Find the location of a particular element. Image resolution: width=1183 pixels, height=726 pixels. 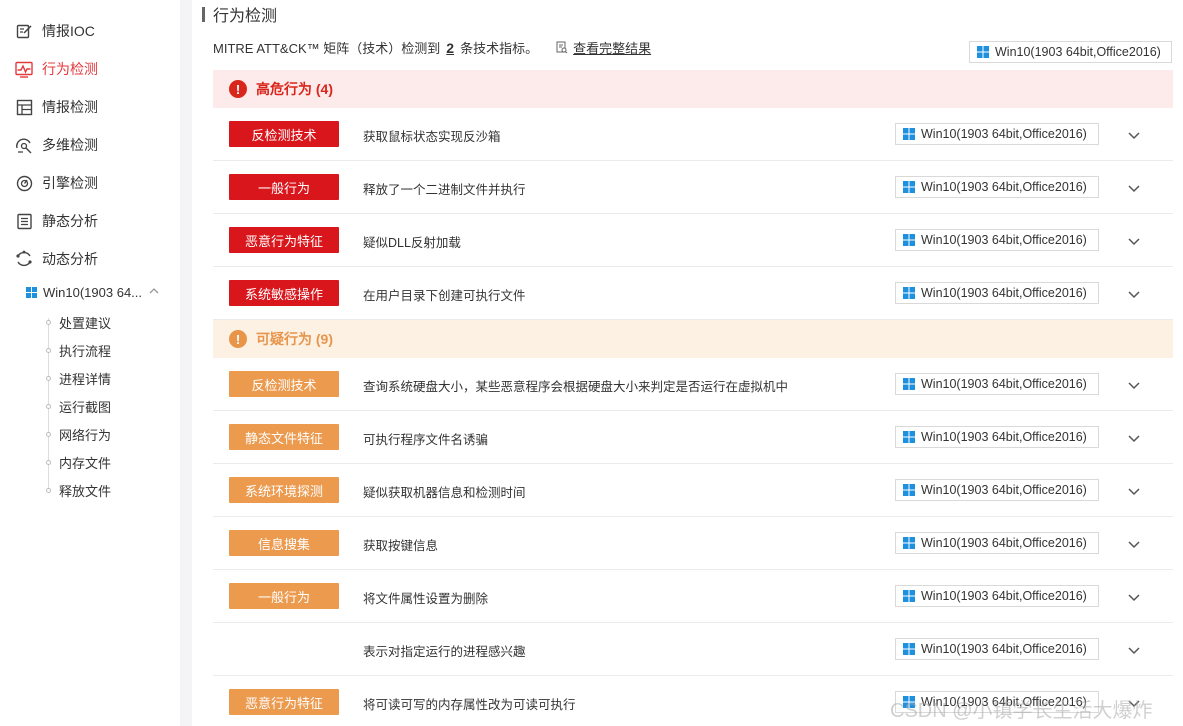

sidebar-item-label: 静态分析 is located at coordinates (70, 221).